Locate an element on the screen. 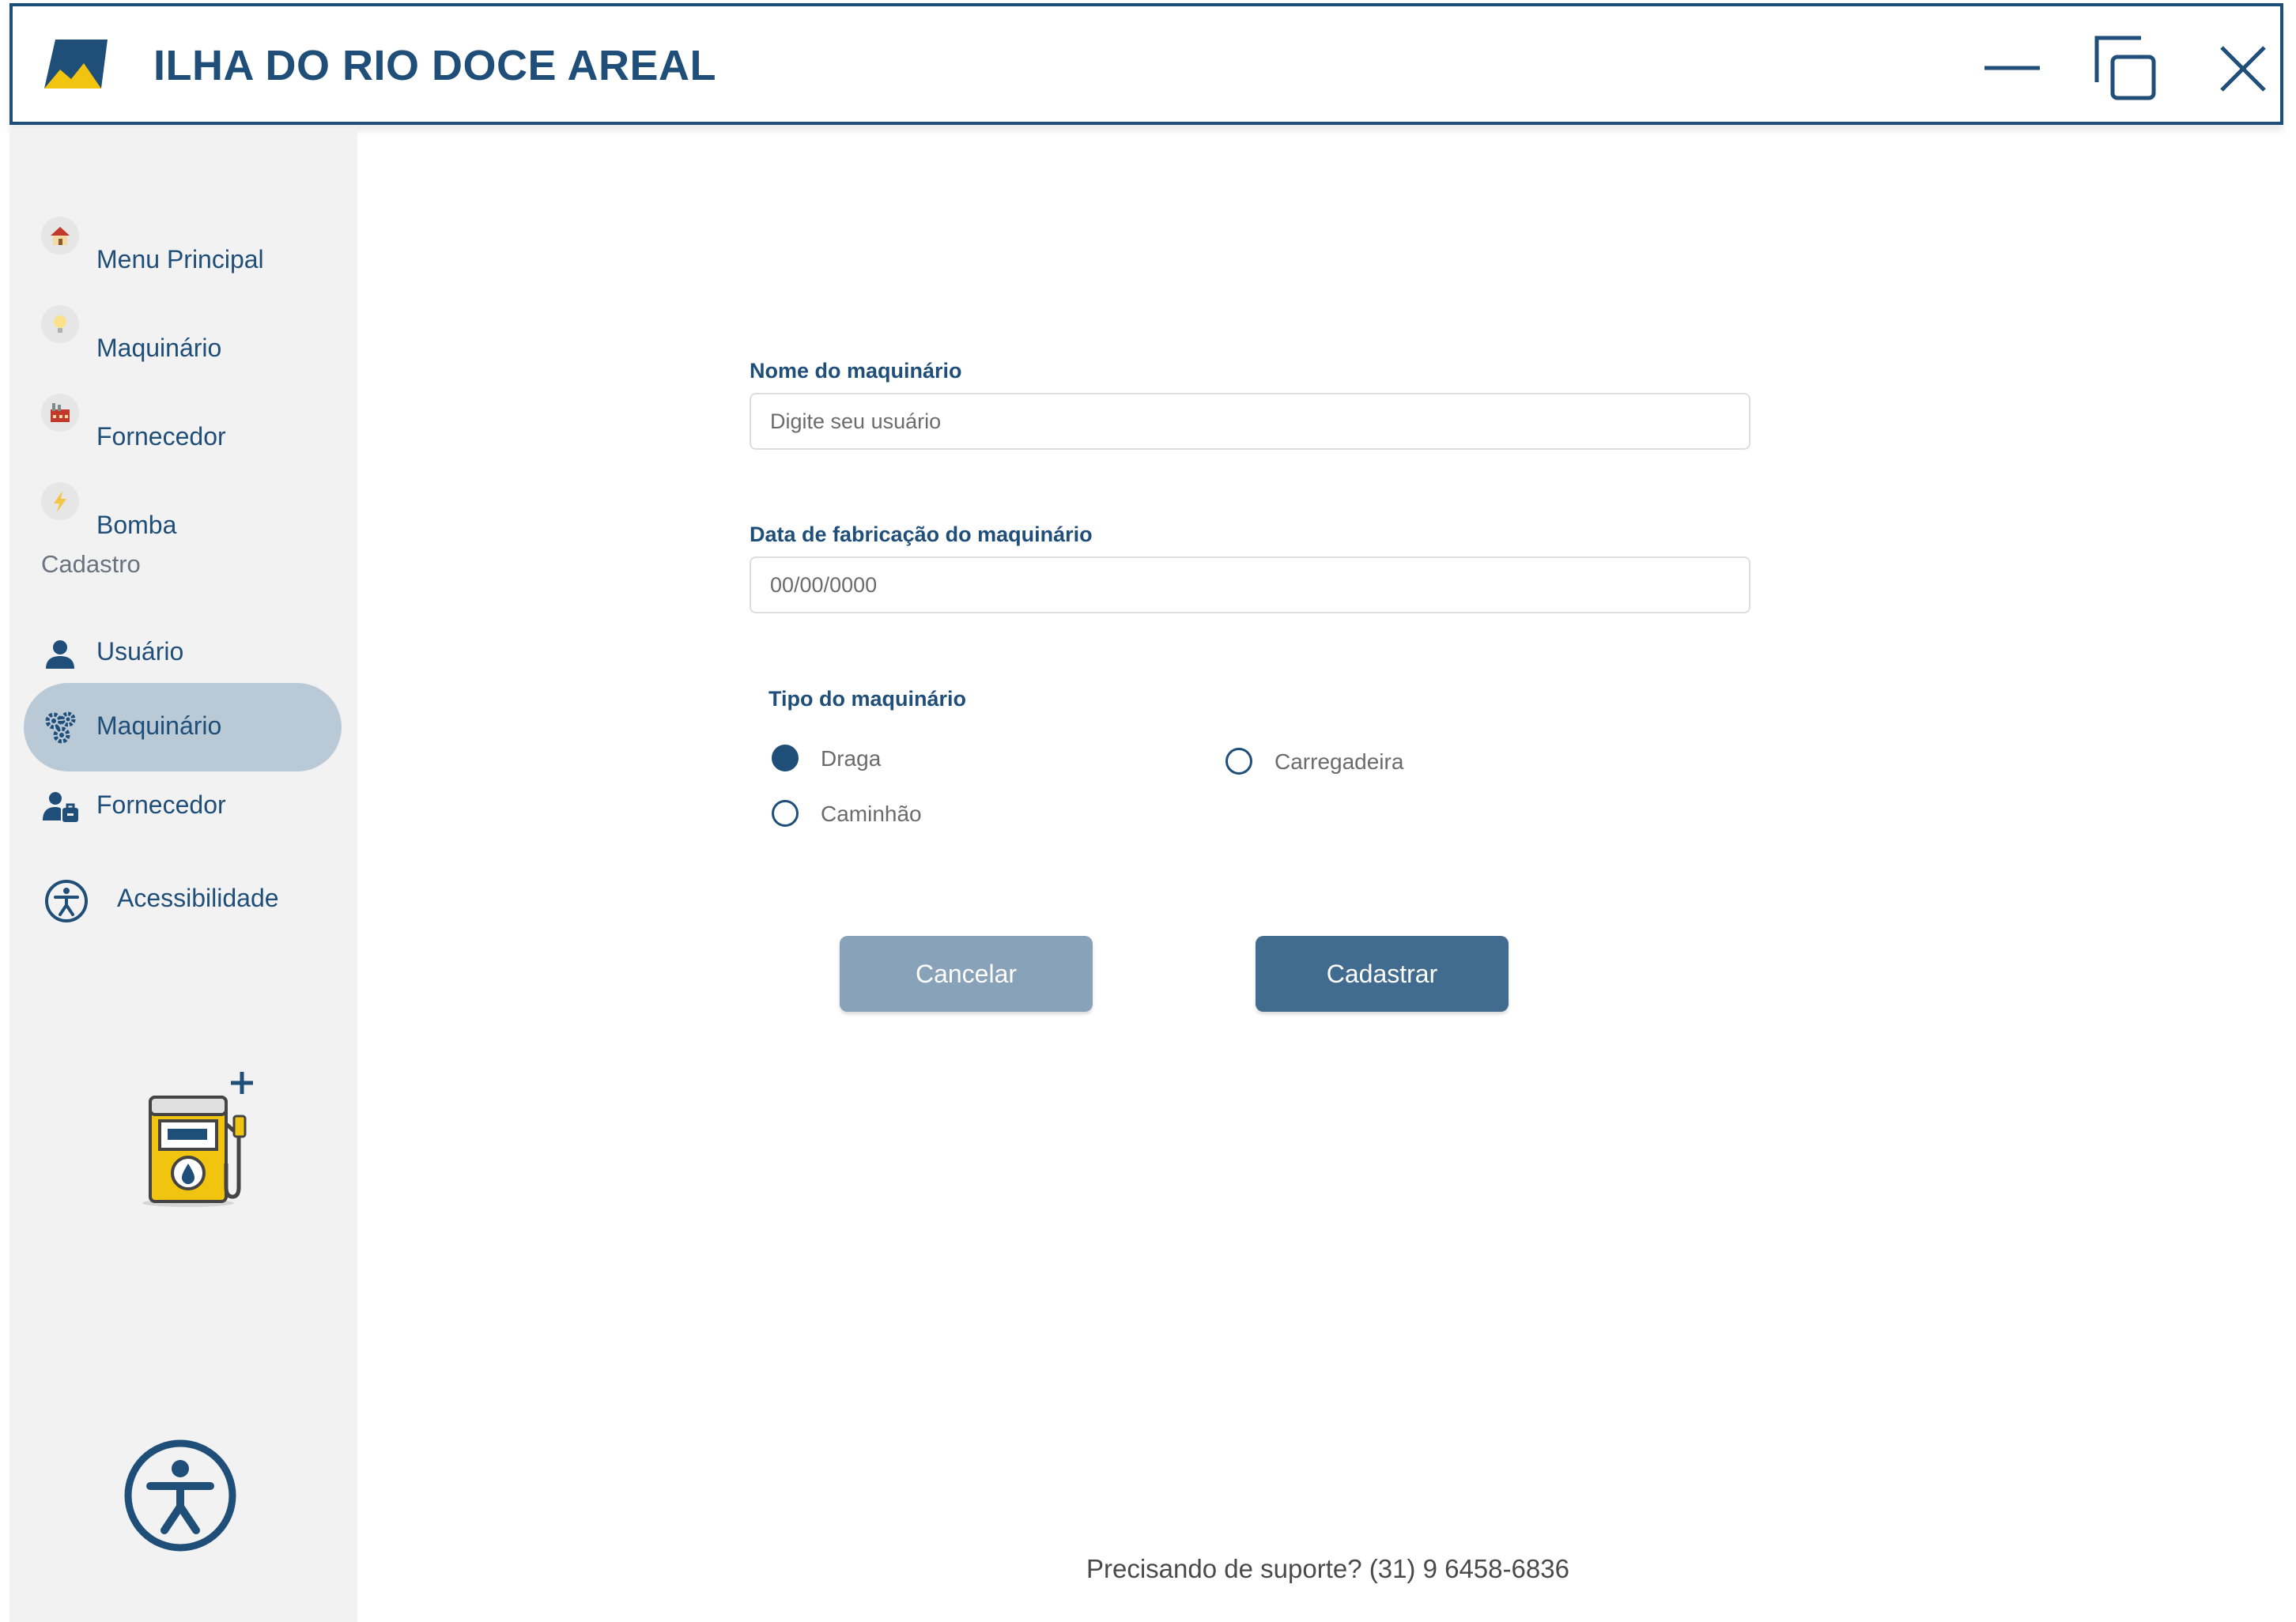 Image resolution: width=2296 pixels, height=1622 pixels. sidebar-item-bomba: Bomba is located at coordinates (183, 498).